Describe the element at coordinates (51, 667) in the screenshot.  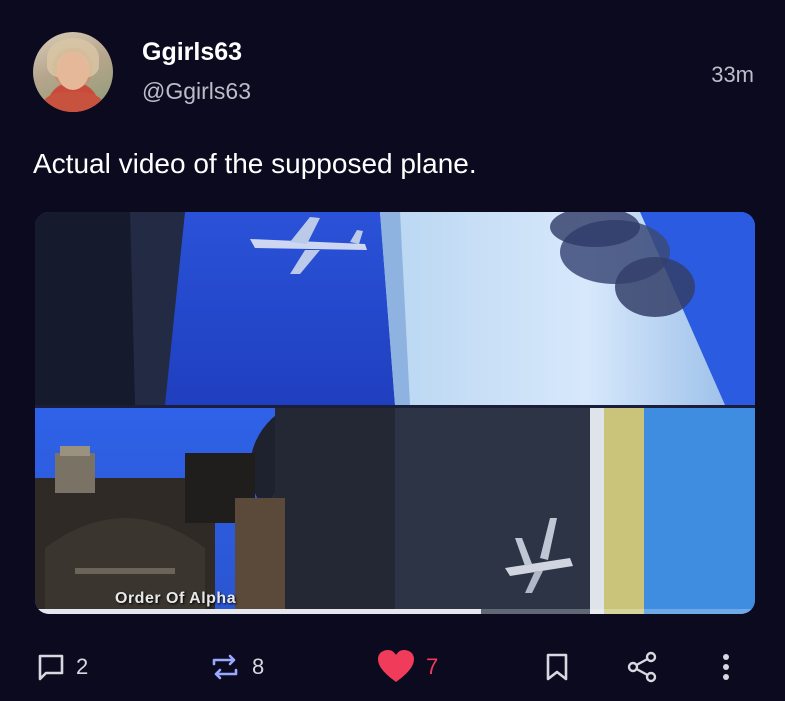
I see `reply-icon` at that location.